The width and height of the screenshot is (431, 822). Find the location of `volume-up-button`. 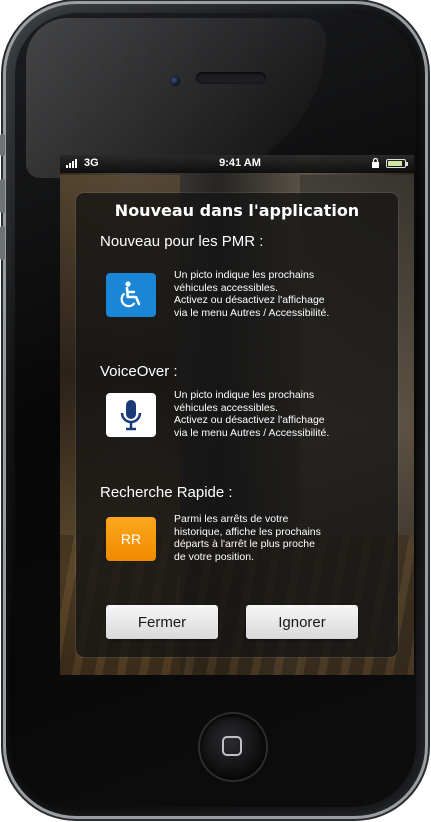

volume-up-button is located at coordinates (2, 196).